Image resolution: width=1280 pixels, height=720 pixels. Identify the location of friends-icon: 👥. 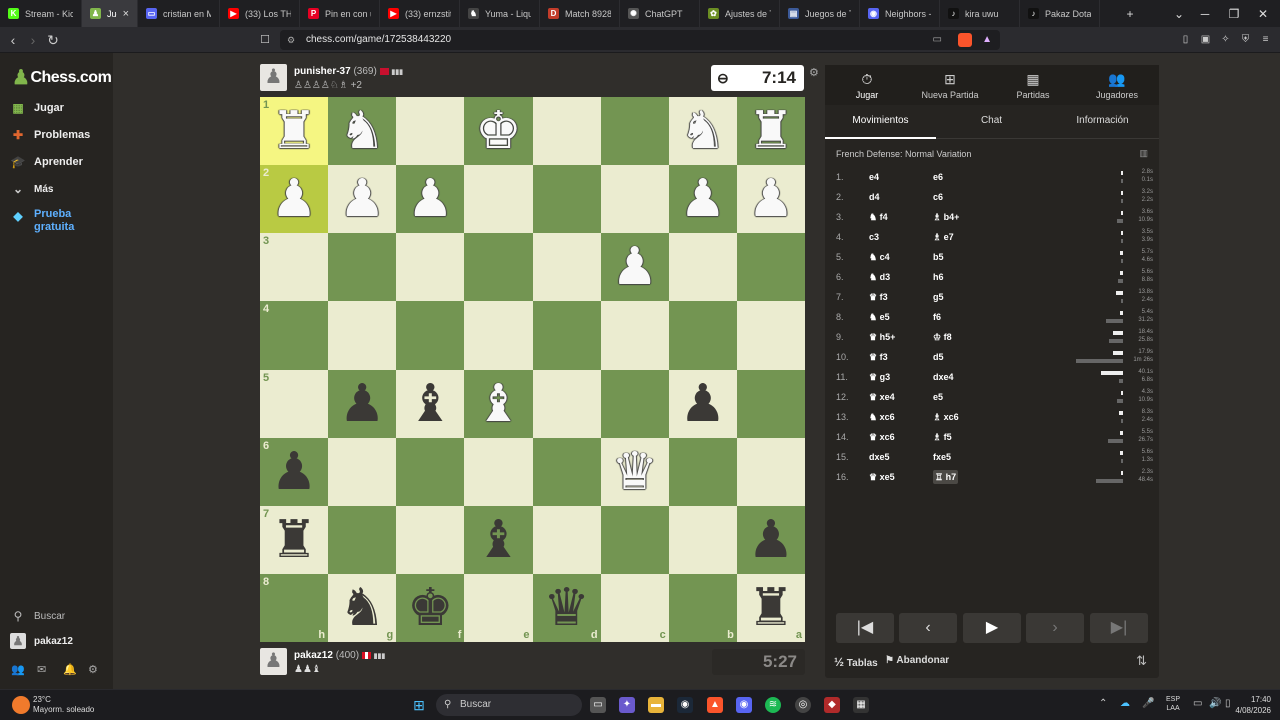
(18, 669).